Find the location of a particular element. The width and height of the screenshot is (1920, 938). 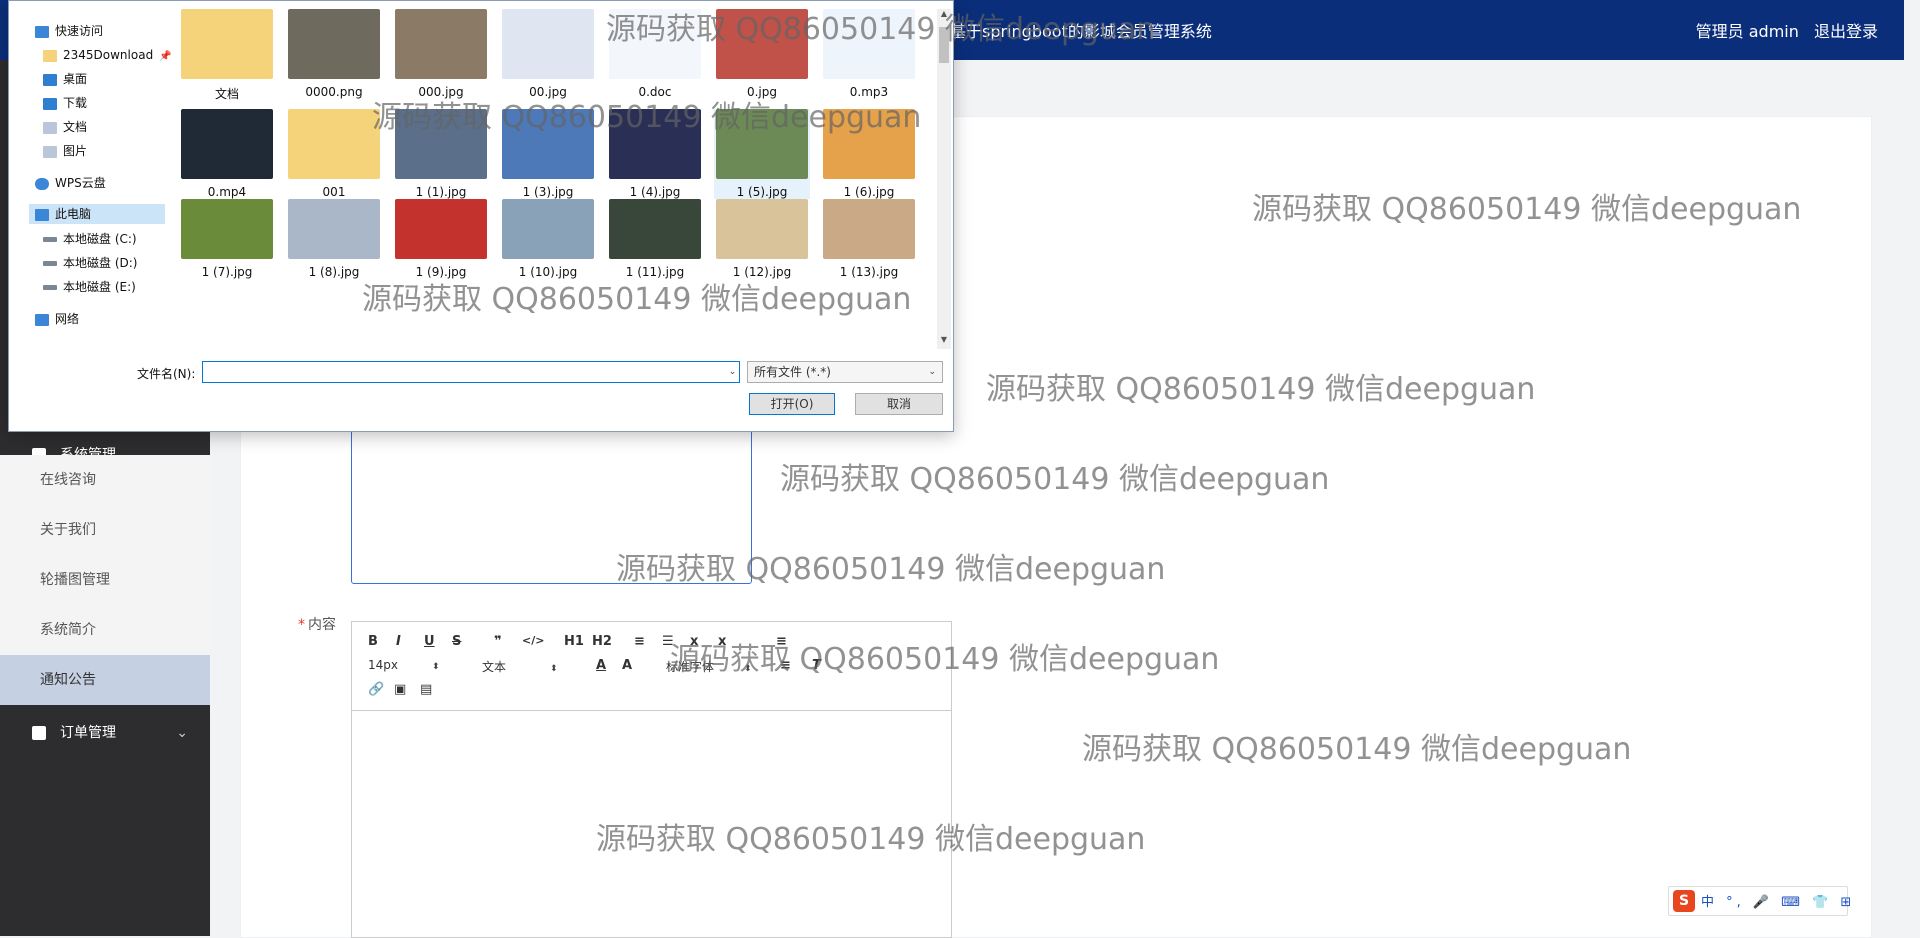

quote-button: ❞ is located at coordinates (498, 641).